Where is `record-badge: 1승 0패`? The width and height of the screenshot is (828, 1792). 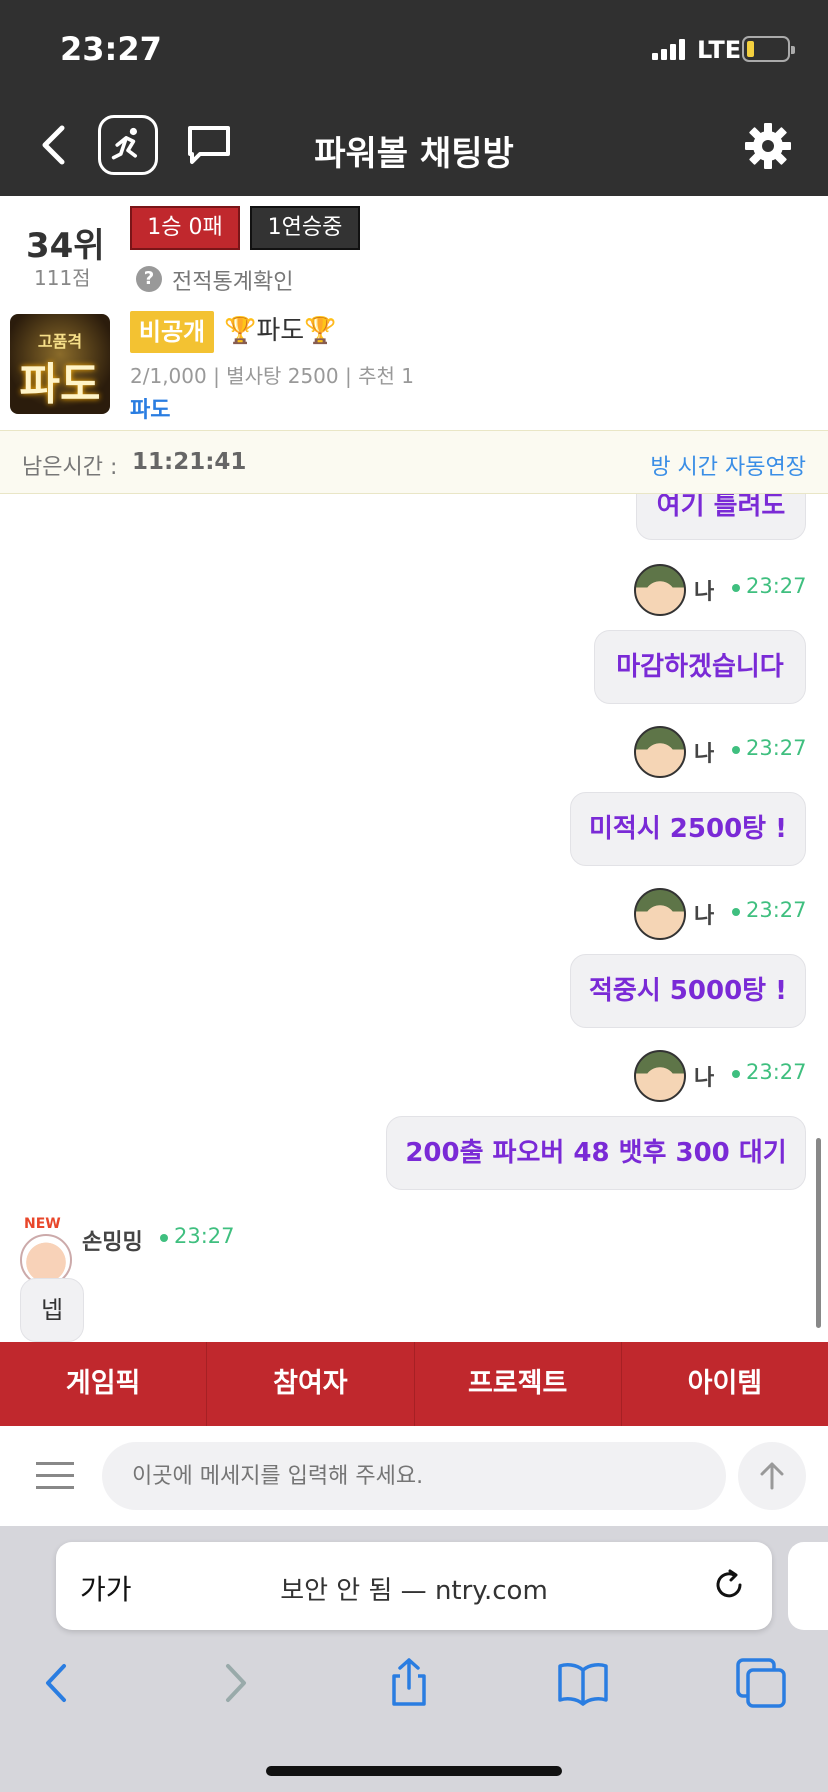 record-badge: 1승 0패 is located at coordinates (185, 228).